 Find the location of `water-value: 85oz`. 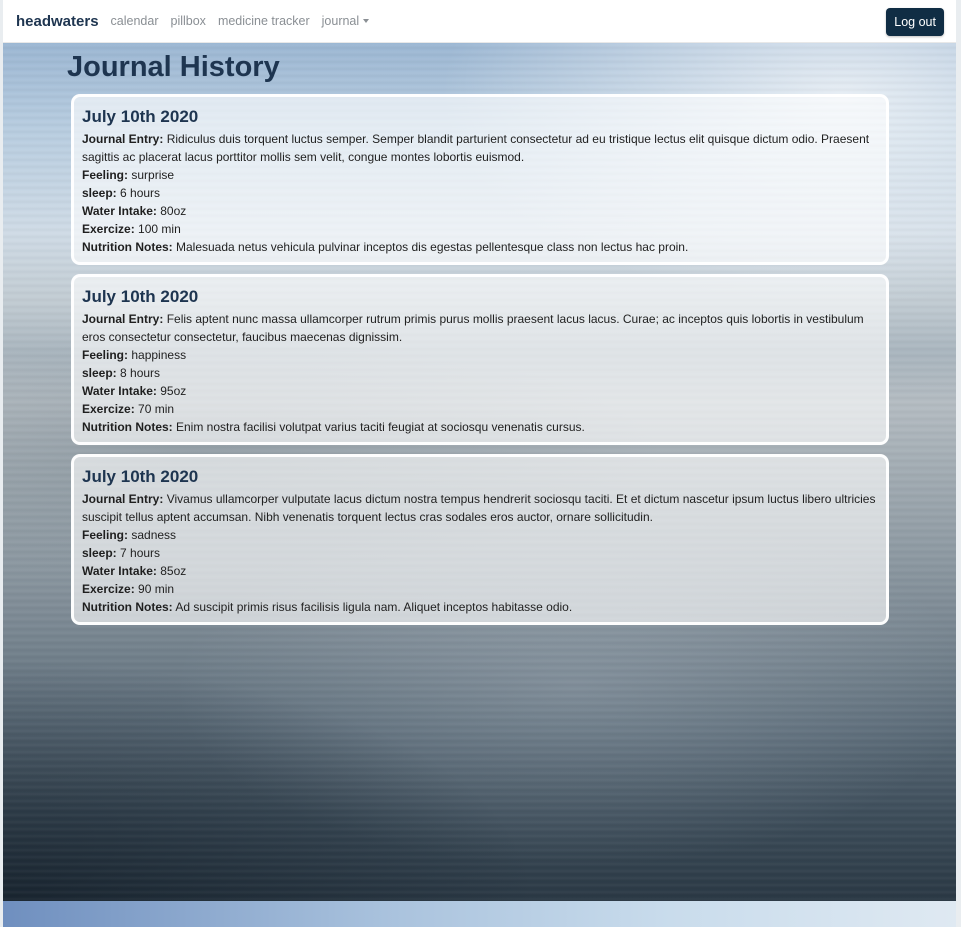

water-value: 85oz is located at coordinates (173, 571).